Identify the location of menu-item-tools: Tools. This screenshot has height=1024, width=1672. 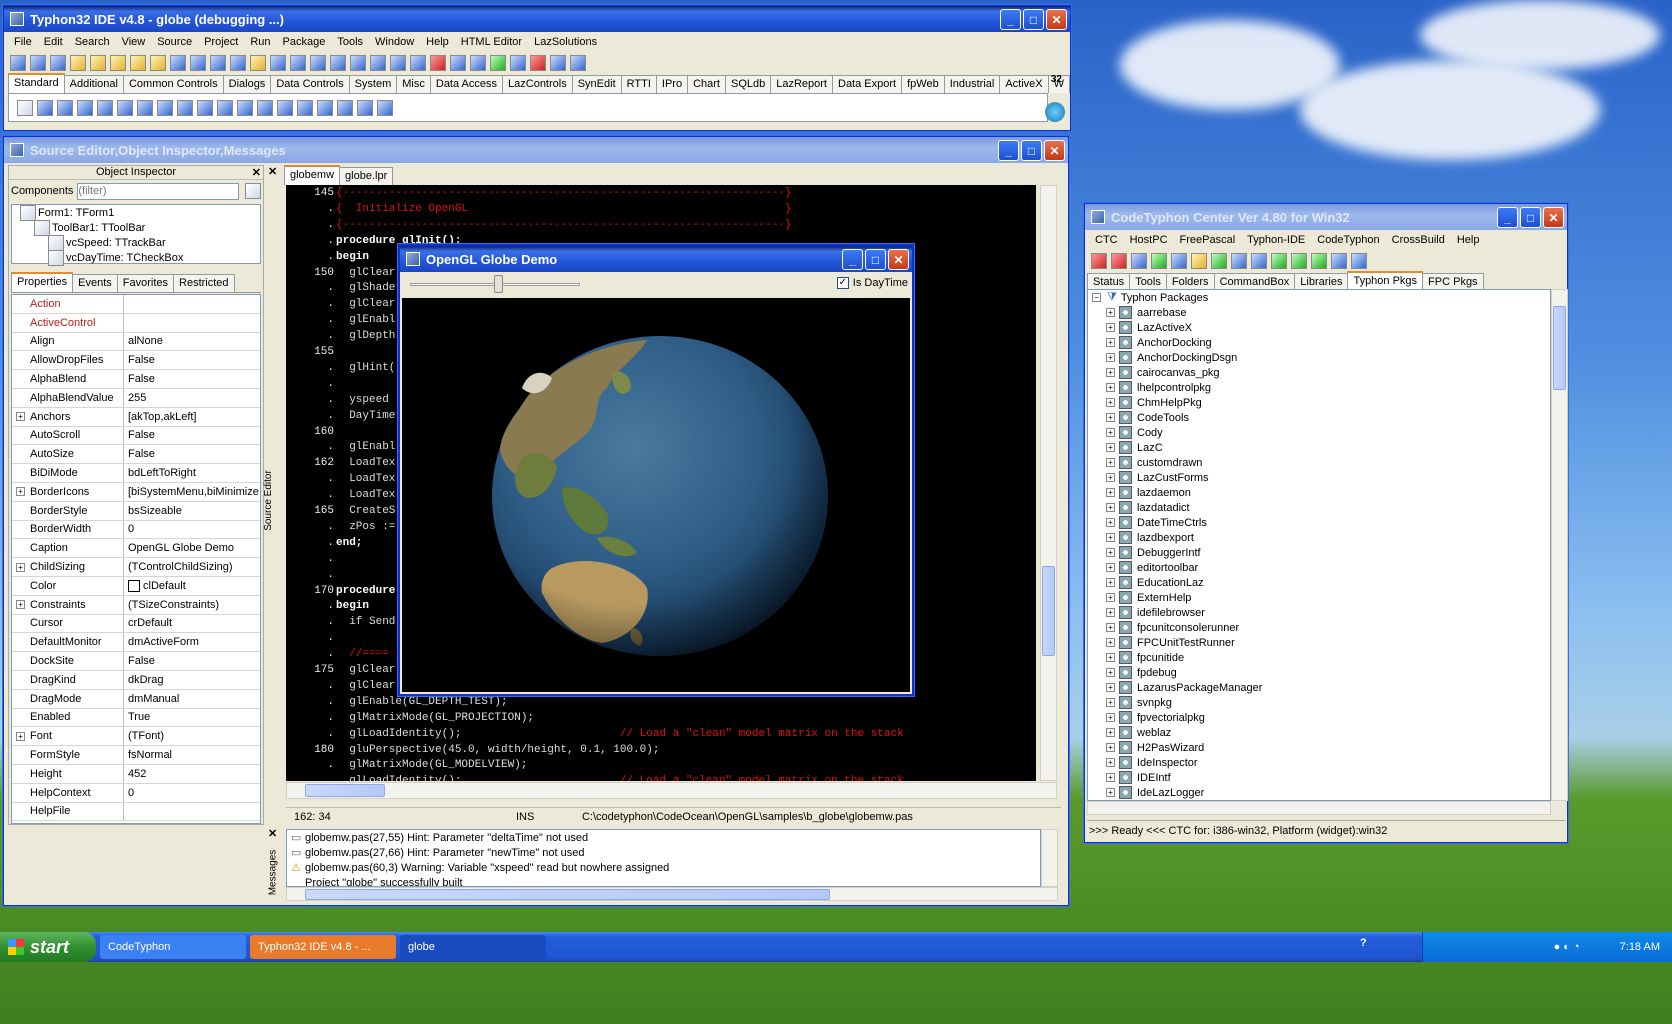
(350, 42).